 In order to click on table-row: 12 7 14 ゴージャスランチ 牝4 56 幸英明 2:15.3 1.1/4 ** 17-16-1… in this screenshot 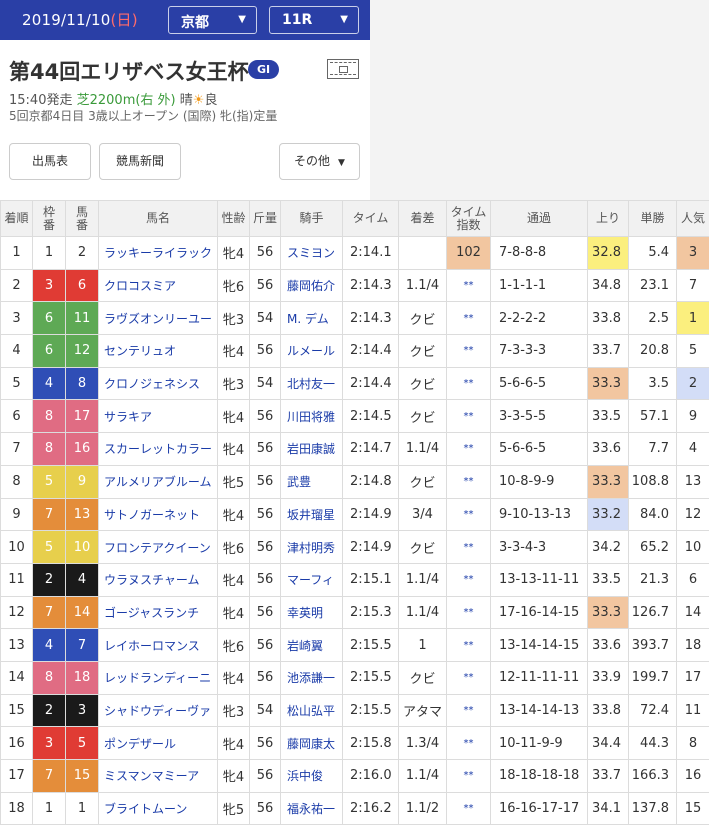, I will do `click(354, 612)`.